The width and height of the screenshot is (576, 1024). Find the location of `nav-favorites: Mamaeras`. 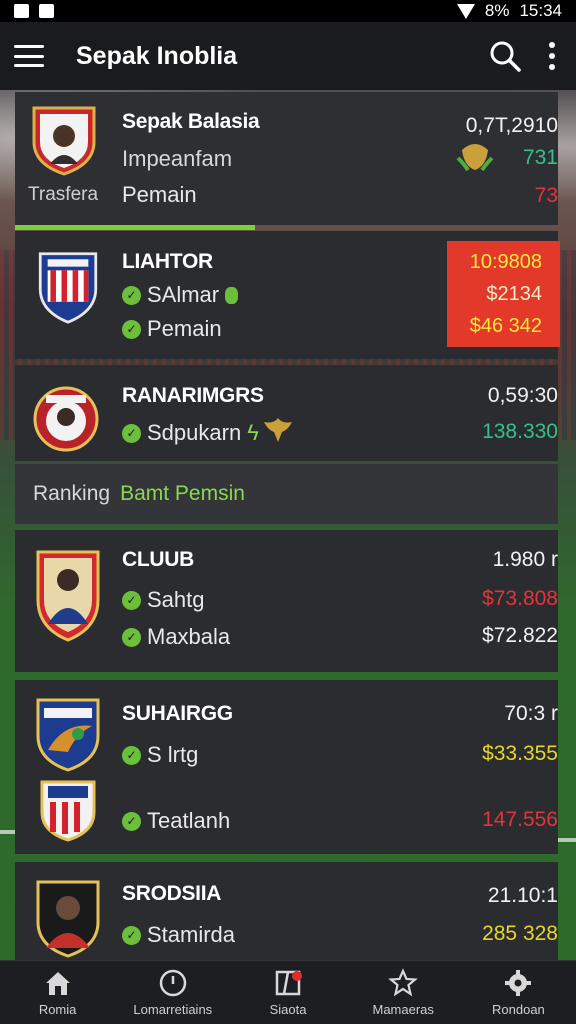

nav-favorites: Mamaeras is located at coordinates (403, 992).